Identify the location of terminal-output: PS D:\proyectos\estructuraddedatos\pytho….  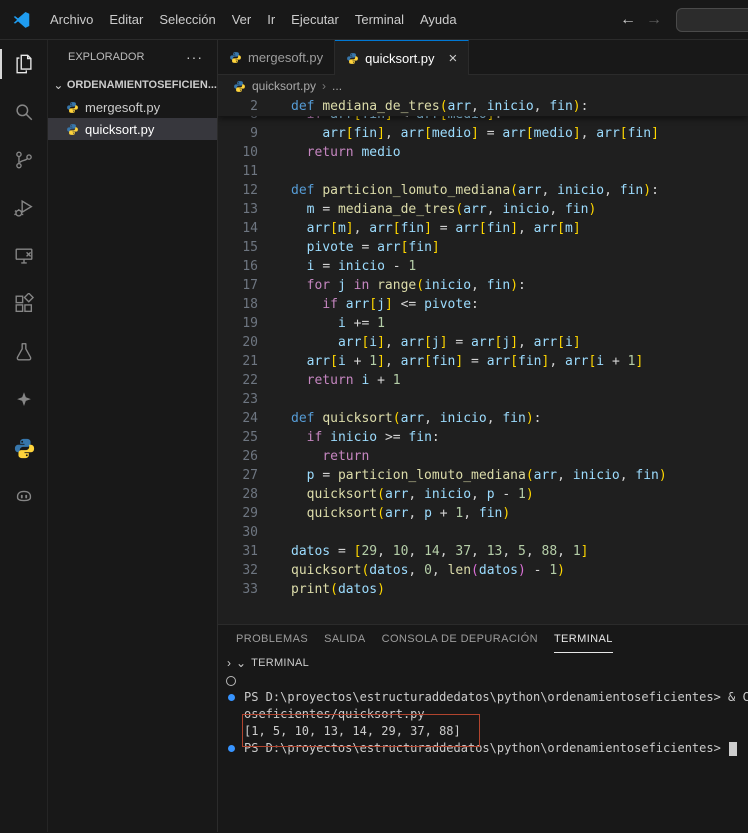
(483, 752).